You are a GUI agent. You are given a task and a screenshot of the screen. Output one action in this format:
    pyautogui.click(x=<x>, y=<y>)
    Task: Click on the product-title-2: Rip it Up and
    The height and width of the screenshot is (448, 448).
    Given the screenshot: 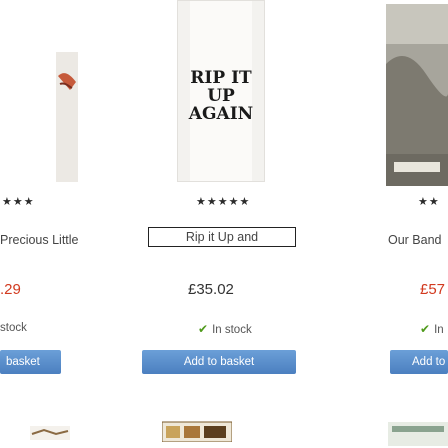 What is the action you would take?
    pyautogui.click(x=222, y=237)
    